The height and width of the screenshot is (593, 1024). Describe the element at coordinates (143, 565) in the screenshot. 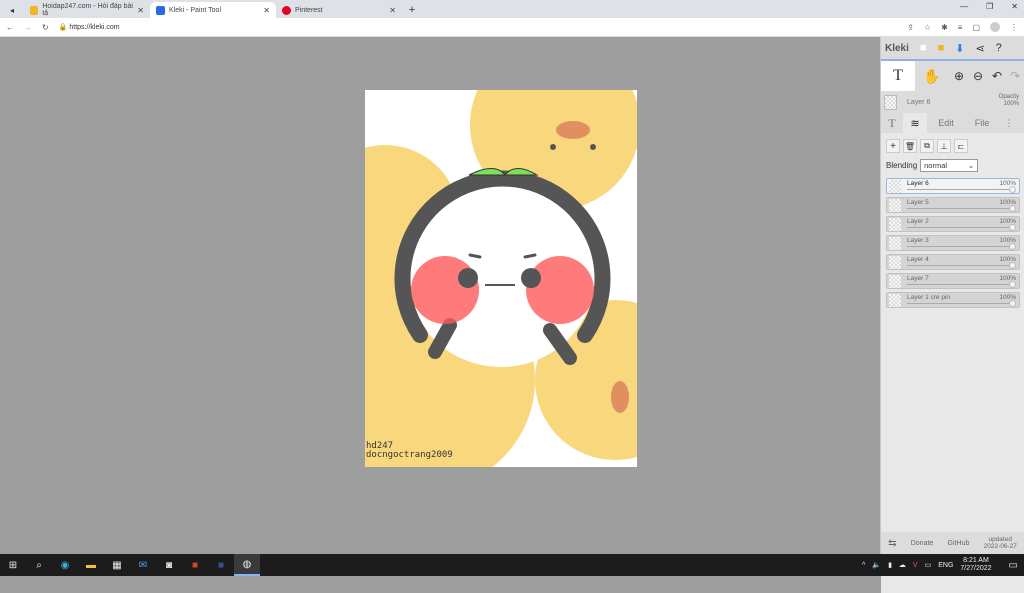

I see `mail-icon: ✉` at that location.